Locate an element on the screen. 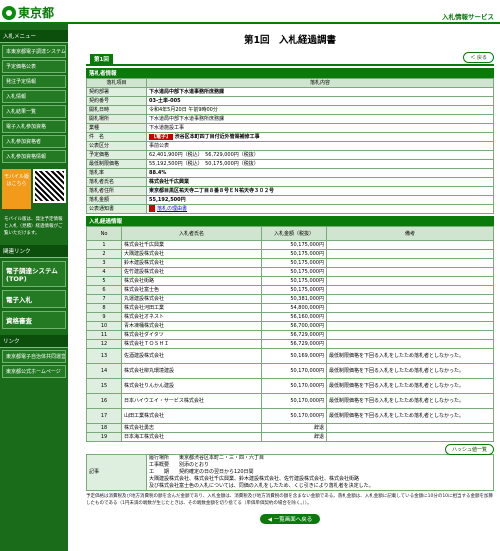 This screenshot has height=551, width=500. bid-name: 株式会社河田工業 is located at coordinates (191, 308).